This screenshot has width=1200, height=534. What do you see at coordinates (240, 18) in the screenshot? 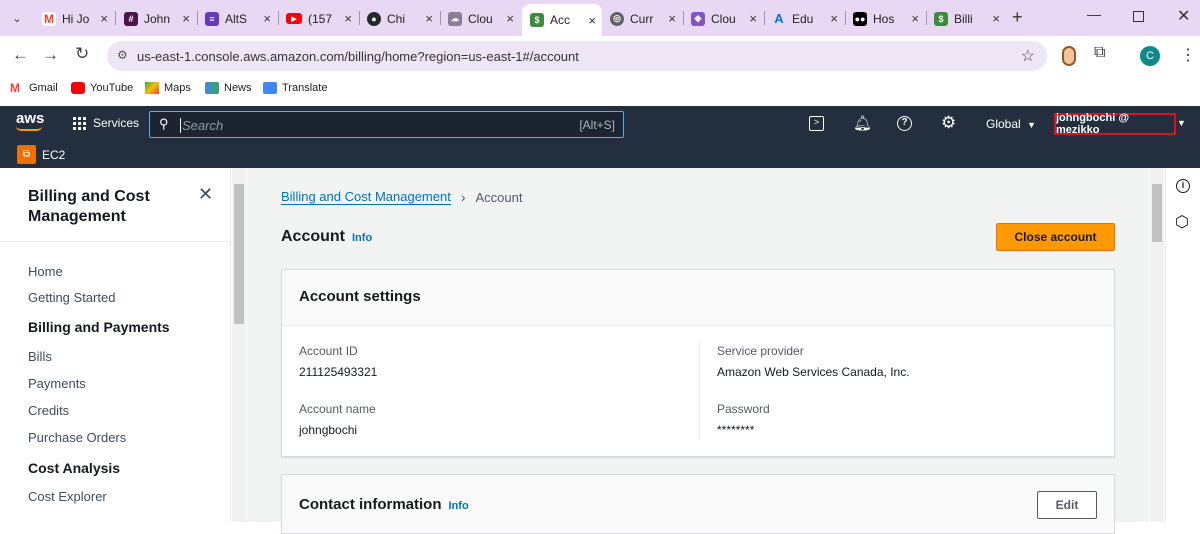
I see `browser-tab: ≡ AltS ×` at bounding box center [240, 18].